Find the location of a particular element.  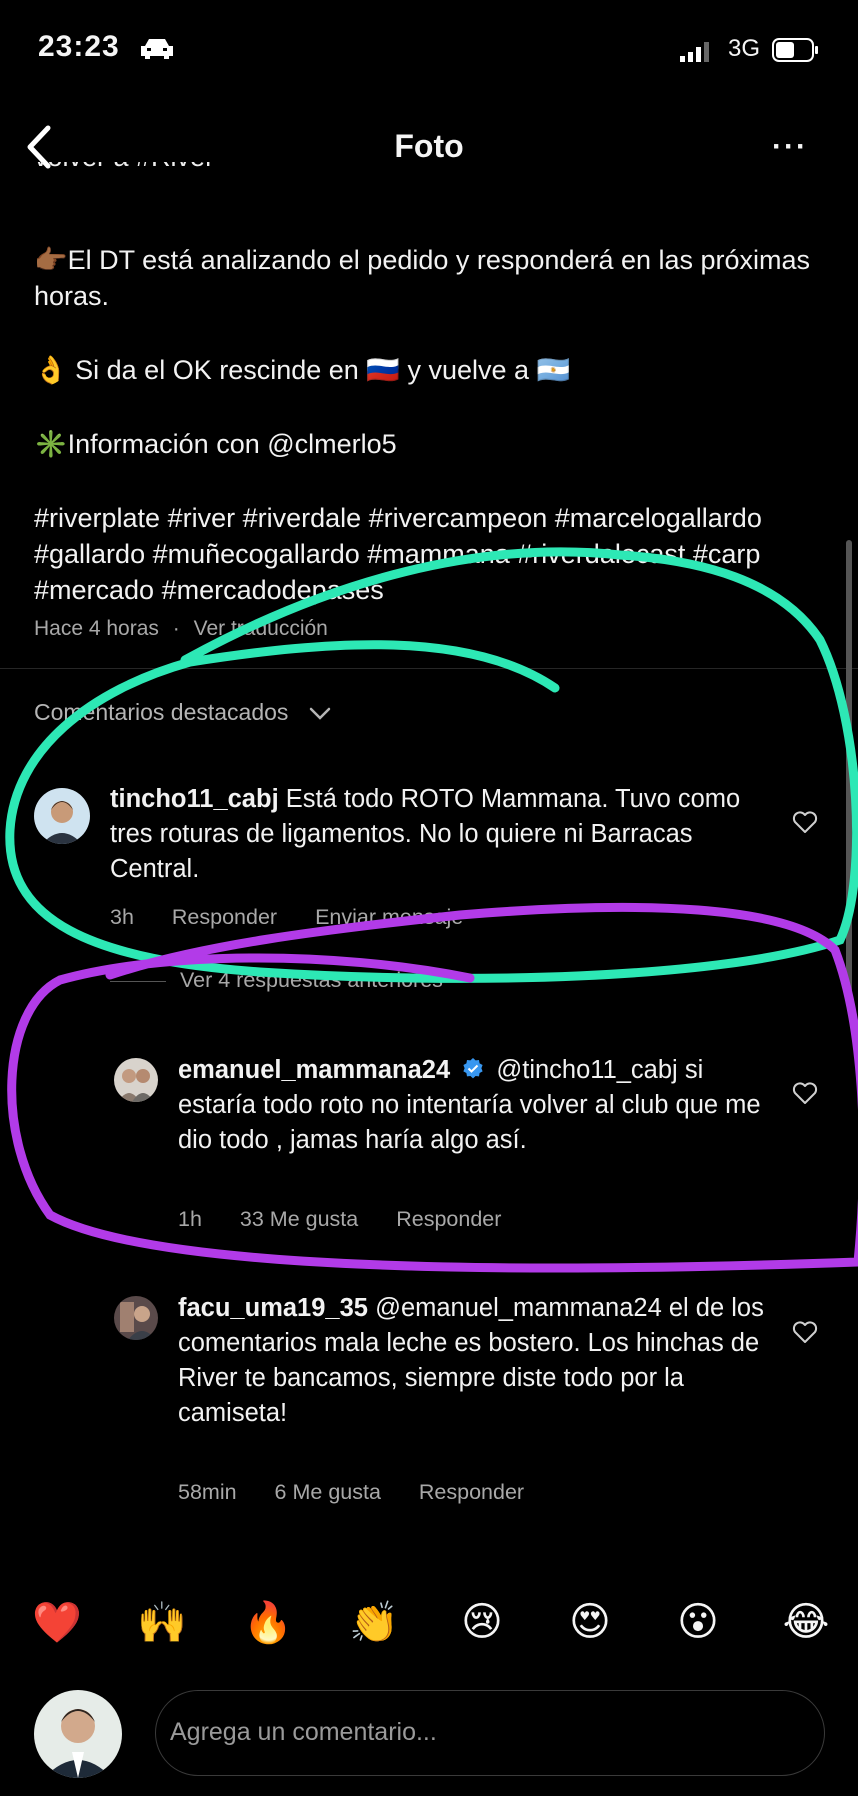

comment-input is located at coordinates (473, 1732).